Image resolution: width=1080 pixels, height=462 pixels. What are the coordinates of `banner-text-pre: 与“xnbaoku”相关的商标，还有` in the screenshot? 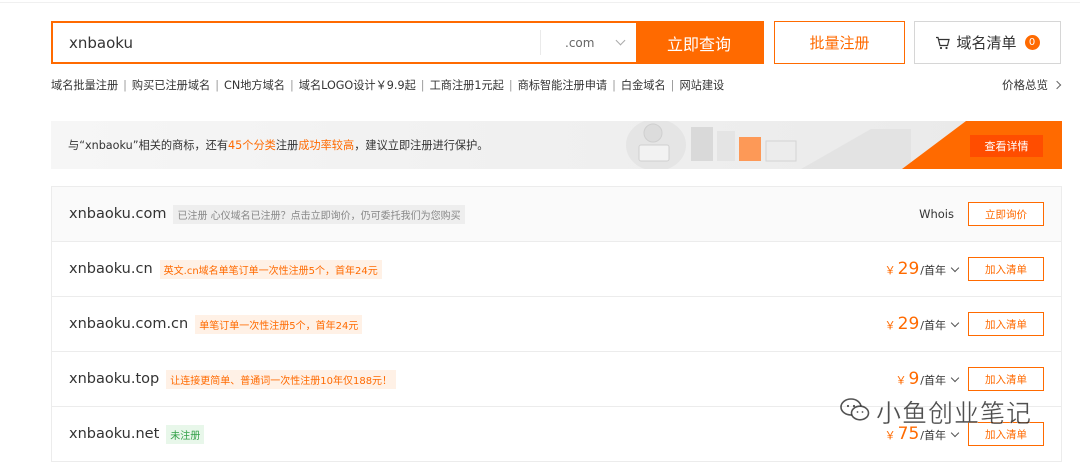 It's located at (148, 145).